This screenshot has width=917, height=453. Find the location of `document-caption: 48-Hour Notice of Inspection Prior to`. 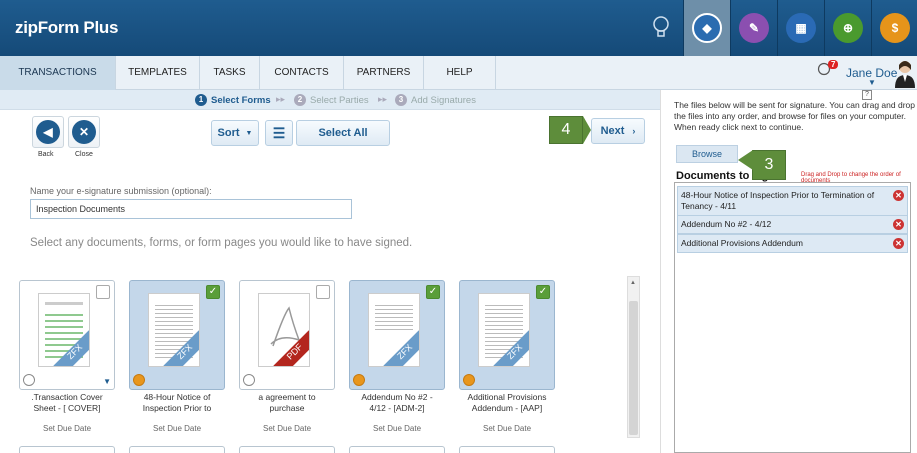

document-caption: 48-Hour Notice of Inspection Prior to is located at coordinates (177, 403).